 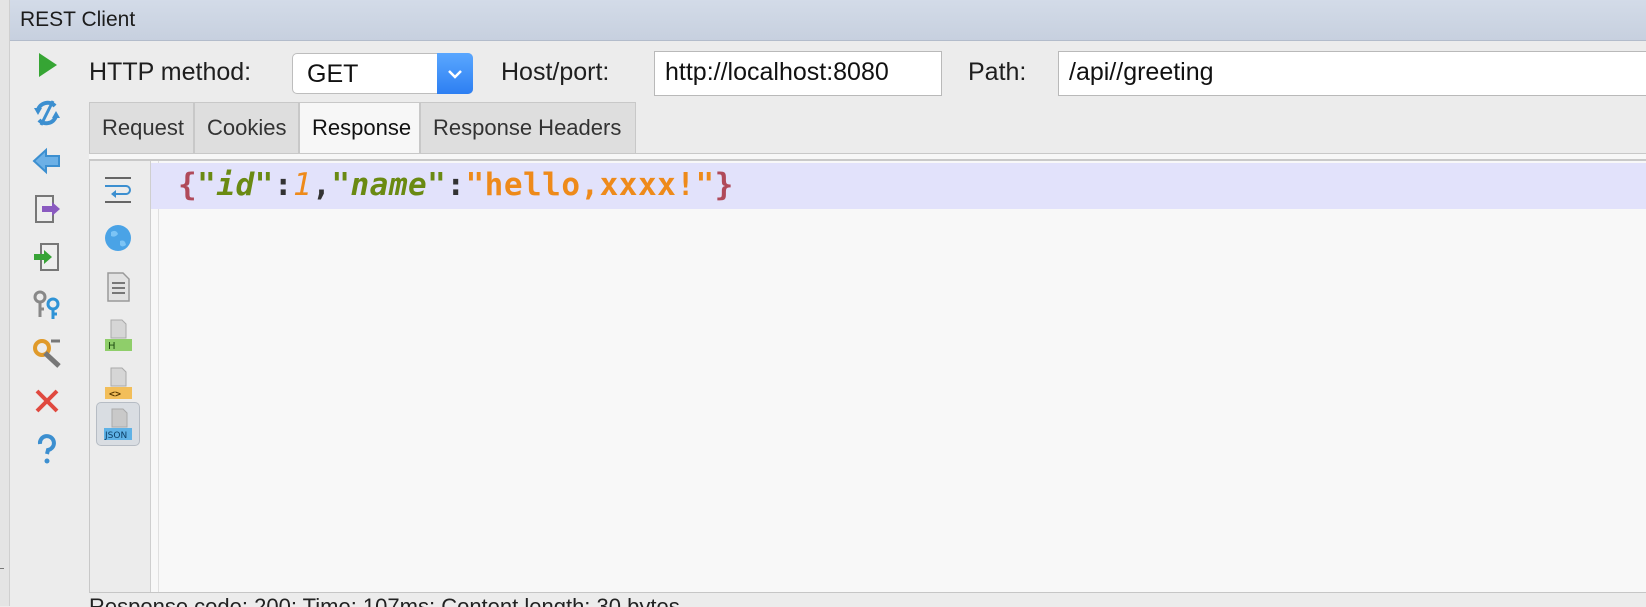 I want to click on response-body: {"id":1,"name":"hello,xxxx!"}, so click(x=456, y=185).